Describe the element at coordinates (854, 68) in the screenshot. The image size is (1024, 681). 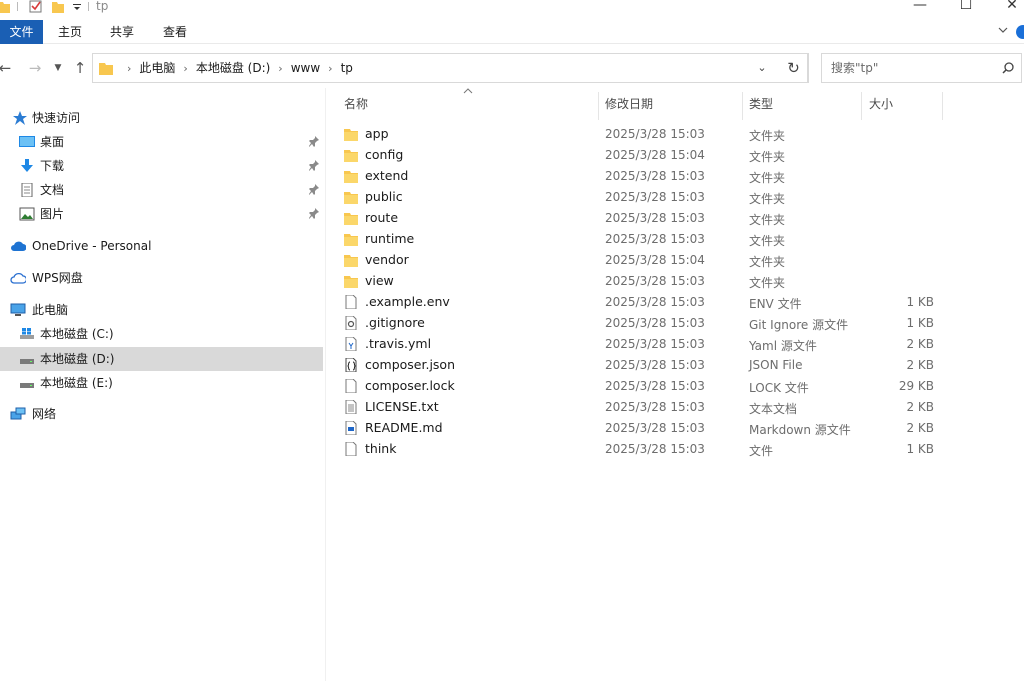
I see `search-input: 搜索"tp"` at that location.